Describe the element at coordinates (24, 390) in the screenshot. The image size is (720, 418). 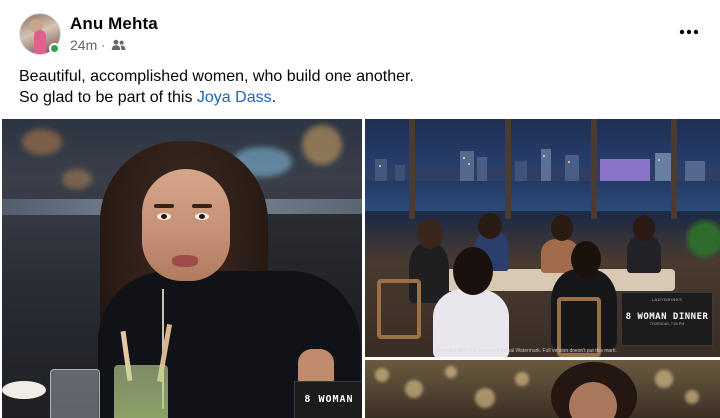
I see `plate` at that location.